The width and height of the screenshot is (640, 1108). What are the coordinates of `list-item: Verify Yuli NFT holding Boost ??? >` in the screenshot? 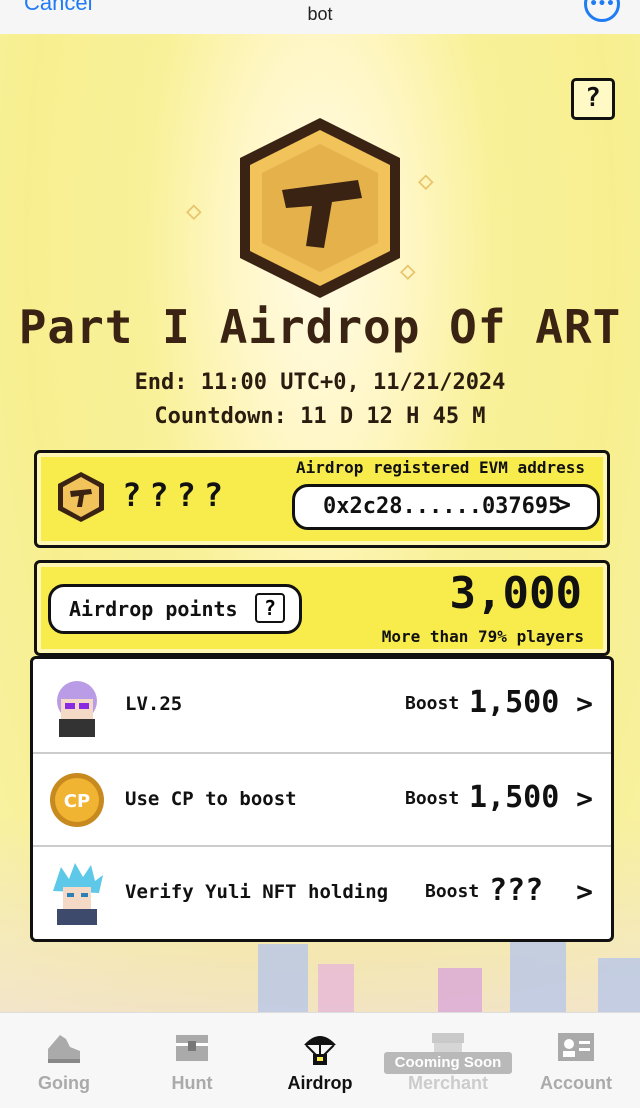 It's located at (322, 892).